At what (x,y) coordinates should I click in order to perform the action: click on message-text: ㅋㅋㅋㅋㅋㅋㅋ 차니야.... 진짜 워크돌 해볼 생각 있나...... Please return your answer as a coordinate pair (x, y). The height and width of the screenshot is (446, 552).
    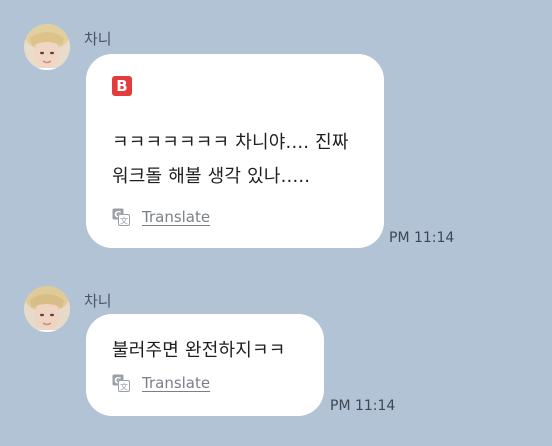
    Looking at the image, I should click on (230, 159).